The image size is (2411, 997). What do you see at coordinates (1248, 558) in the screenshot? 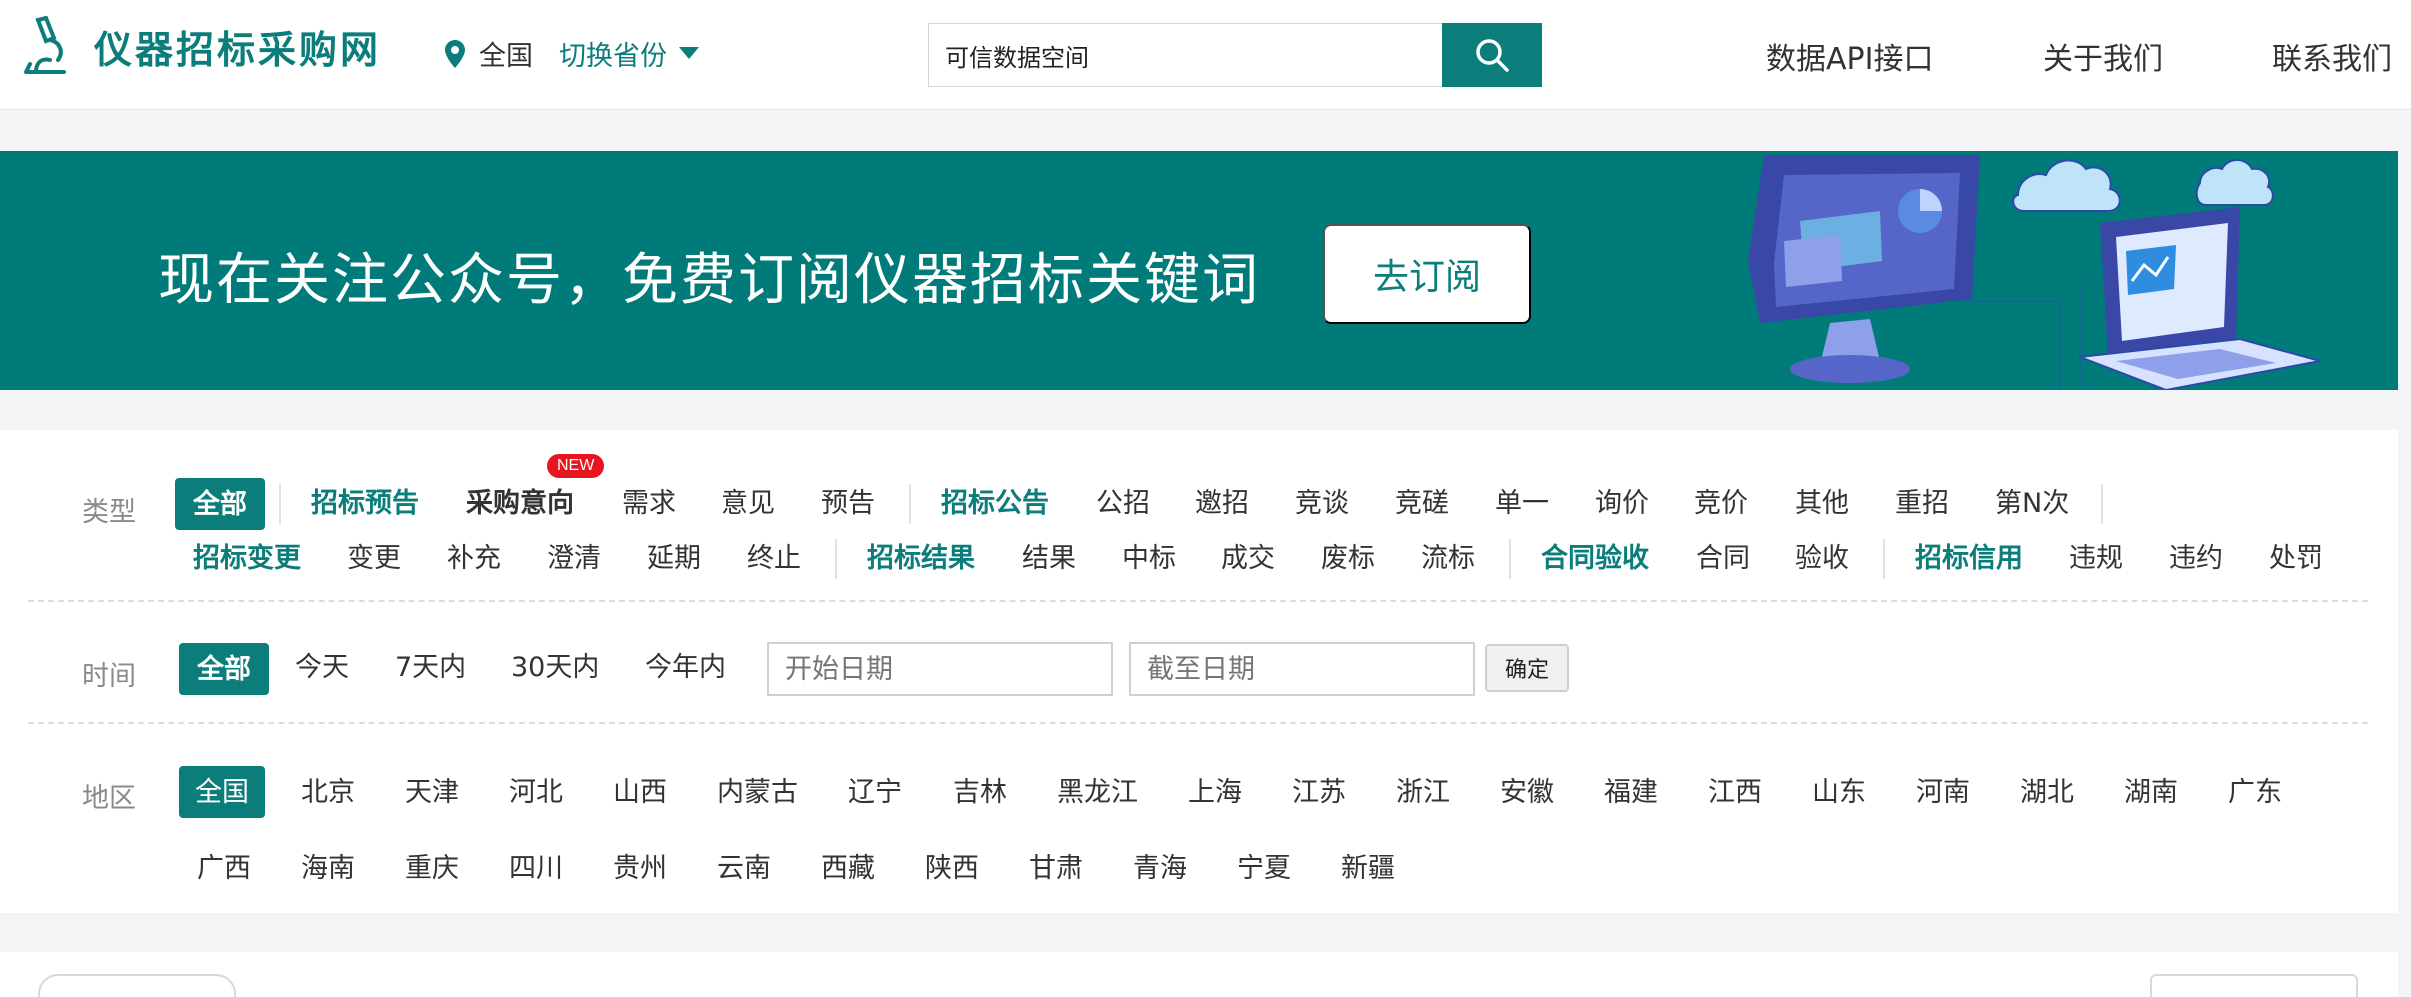
I see `type-deal: 成交` at bounding box center [1248, 558].